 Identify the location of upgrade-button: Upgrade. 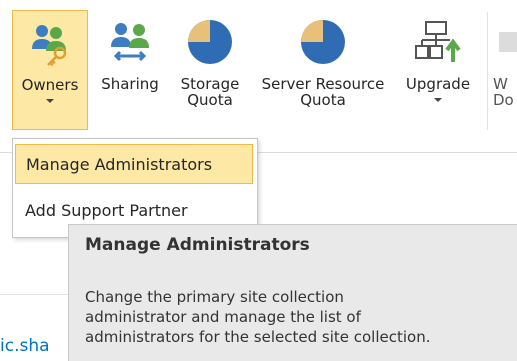
(438, 70).